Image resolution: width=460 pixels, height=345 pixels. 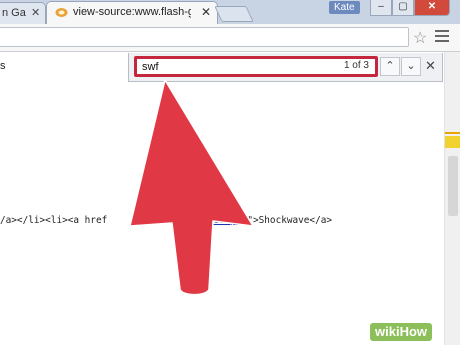 What do you see at coordinates (204, 37) in the screenshot?
I see `address-bar` at bounding box center [204, 37].